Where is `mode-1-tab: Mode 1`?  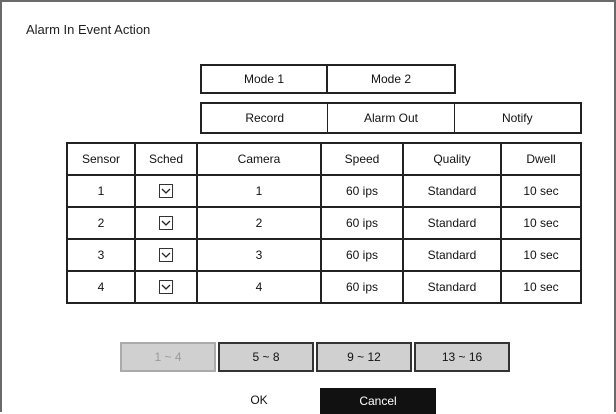
mode-1-tab: Mode 1 is located at coordinates (264, 79).